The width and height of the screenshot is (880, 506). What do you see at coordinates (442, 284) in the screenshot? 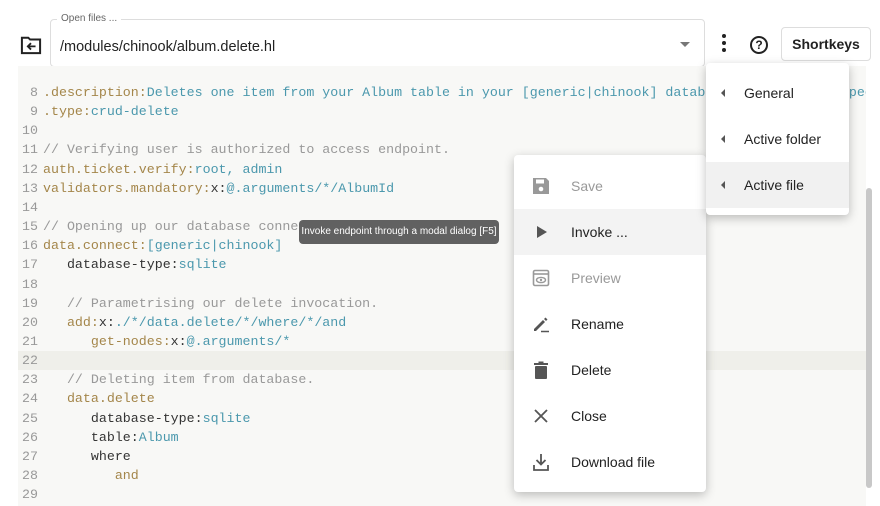
I see `code-line: 18` at bounding box center [442, 284].